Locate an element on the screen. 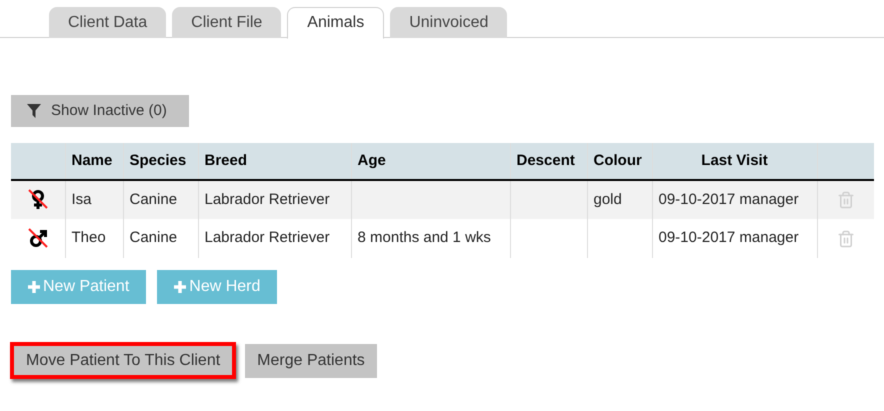 The width and height of the screenshot is (884, 411). tab: Client Data is located at coordinates (107, 22).